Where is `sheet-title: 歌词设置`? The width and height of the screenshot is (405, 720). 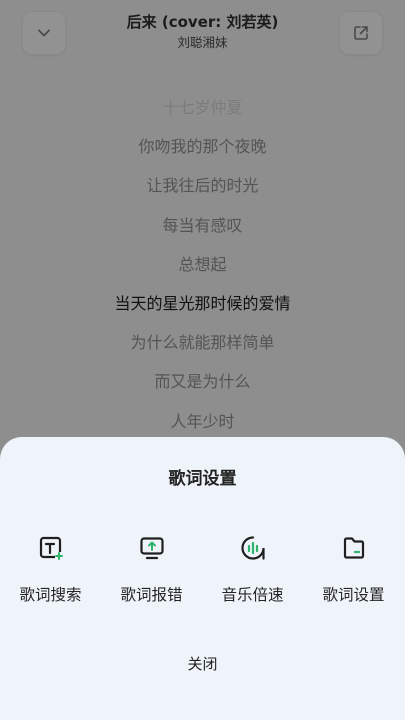
sheet-title: 歌词设置 is located at coordinates (202, 479).